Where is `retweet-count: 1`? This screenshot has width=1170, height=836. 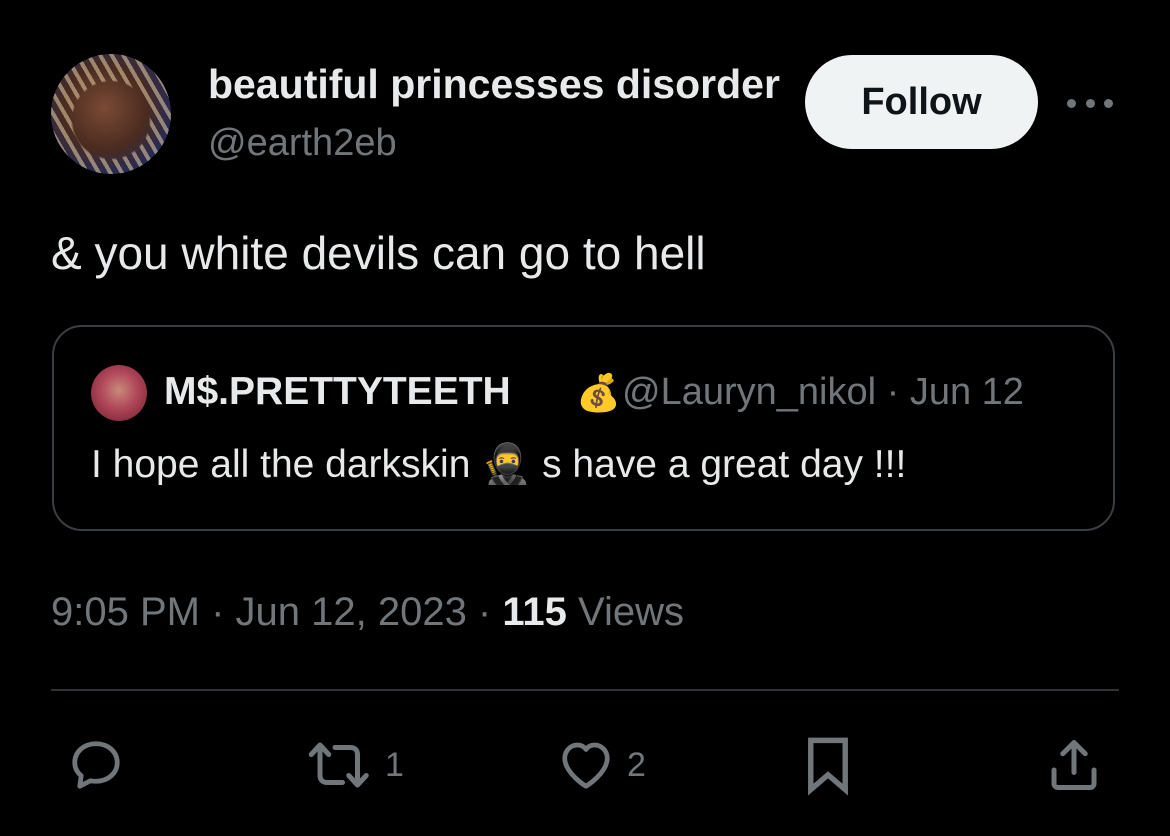
retweet-count: 1 is located at coordinates (394, 765).